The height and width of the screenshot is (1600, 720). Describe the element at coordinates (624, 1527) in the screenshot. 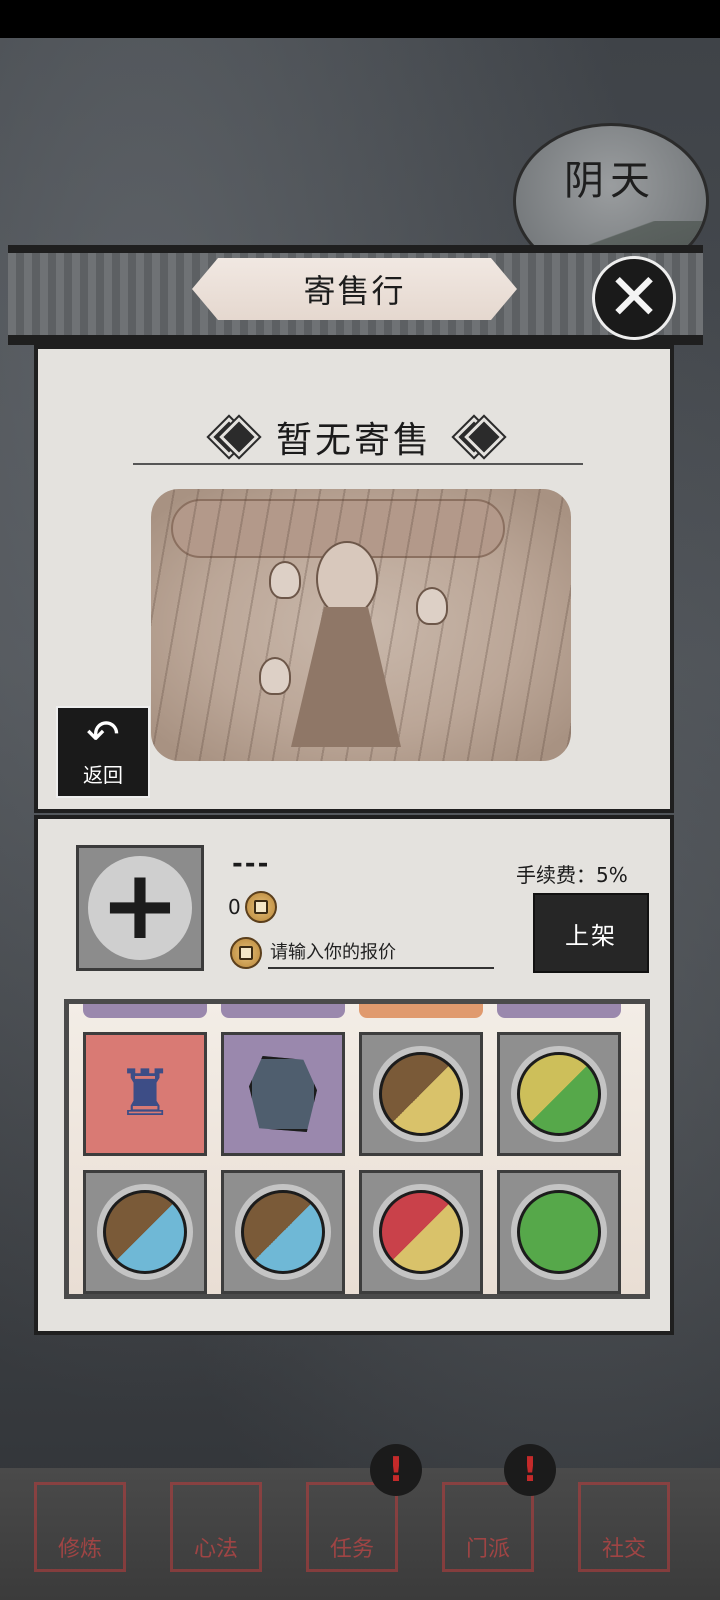

I see `nav-item-social: 社交` at that location.